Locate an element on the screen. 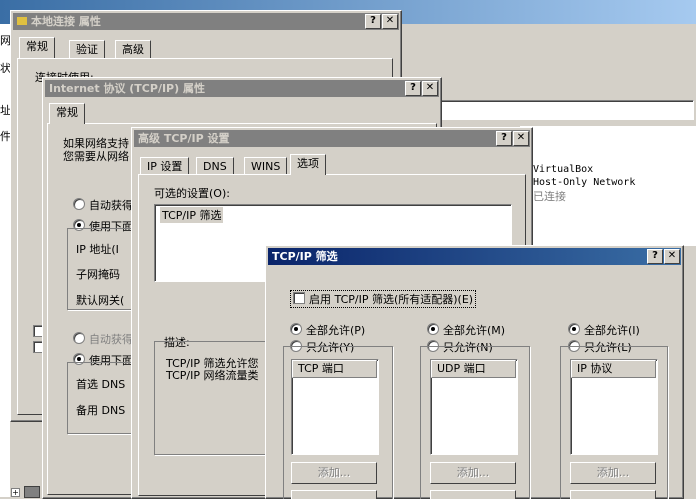 The width and height of the screenshot is (696, 499). optional-settings-label: 可选的设置(O): is located at coordinates (192, 193).